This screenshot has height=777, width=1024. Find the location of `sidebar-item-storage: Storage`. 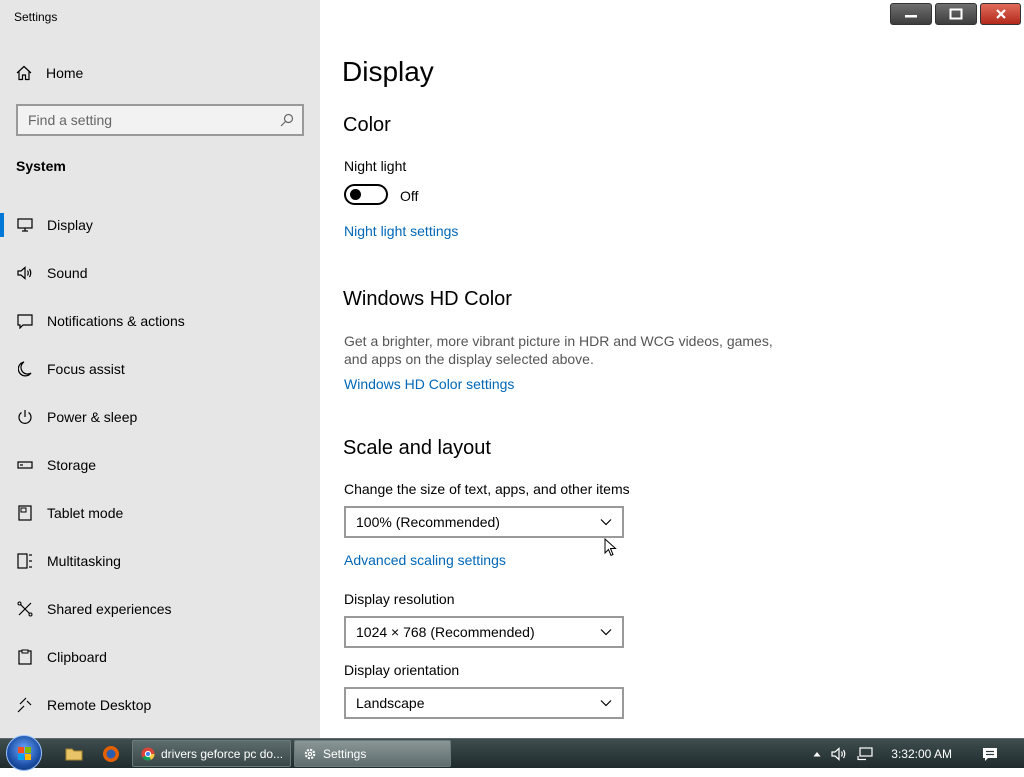

sidebar-item-storage: Storage is located at coordinates (160, 465).